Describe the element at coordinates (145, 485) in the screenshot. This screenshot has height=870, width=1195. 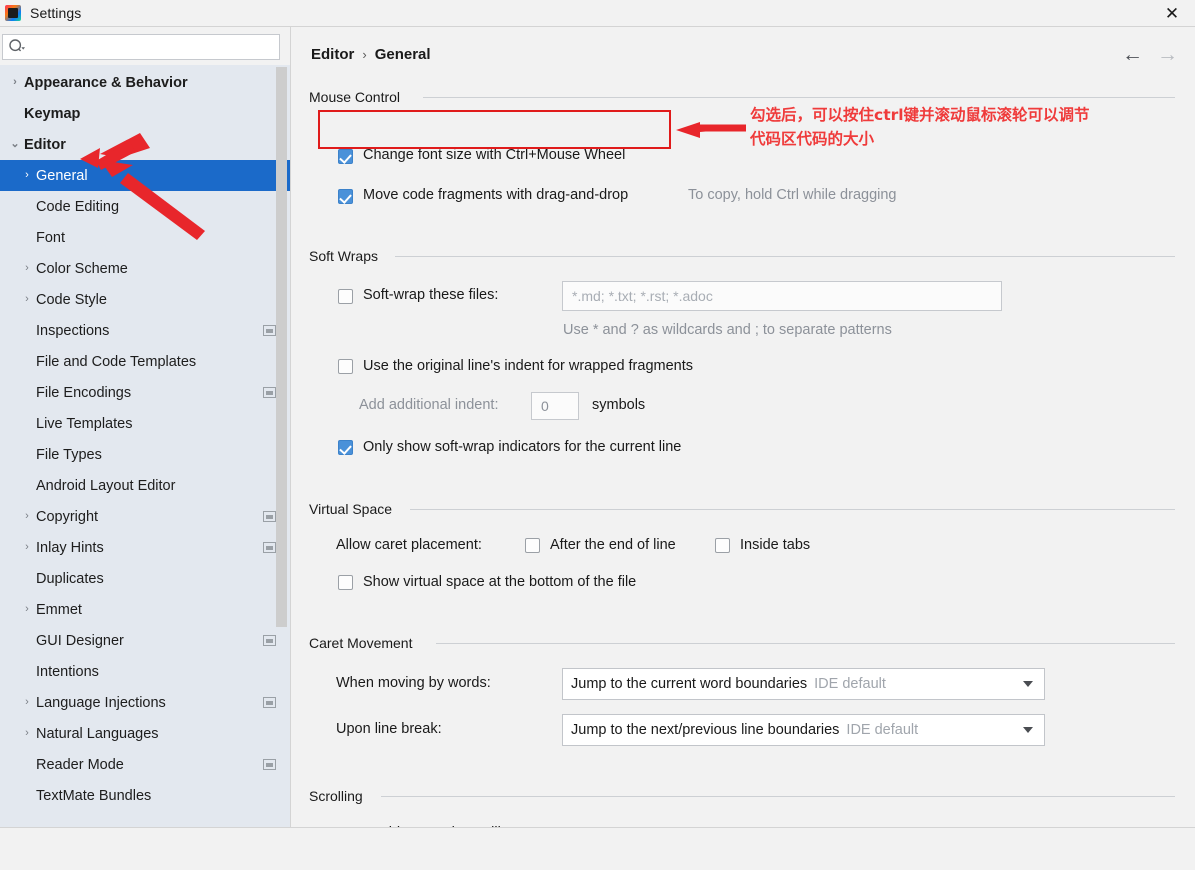
I see `sidebar-item-android-layout-editor: ›Android Layout Editor` at that location.